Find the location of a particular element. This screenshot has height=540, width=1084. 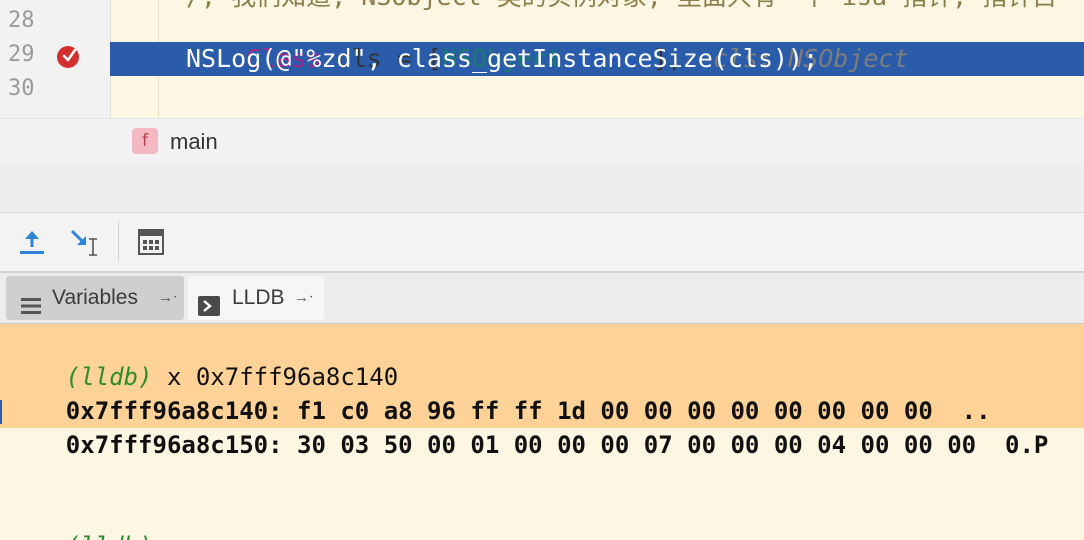

console-command-line: (lldb) x 0x7fff96a8c140 is located at coordinates (203, 358).